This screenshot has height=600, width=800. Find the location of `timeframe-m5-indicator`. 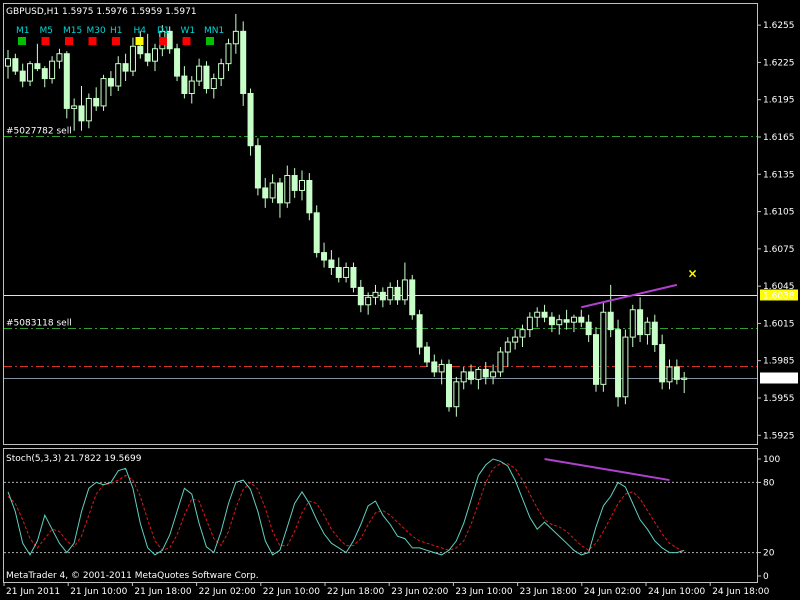

timeframe-m5-indicator is located at coordinates (45, 41).